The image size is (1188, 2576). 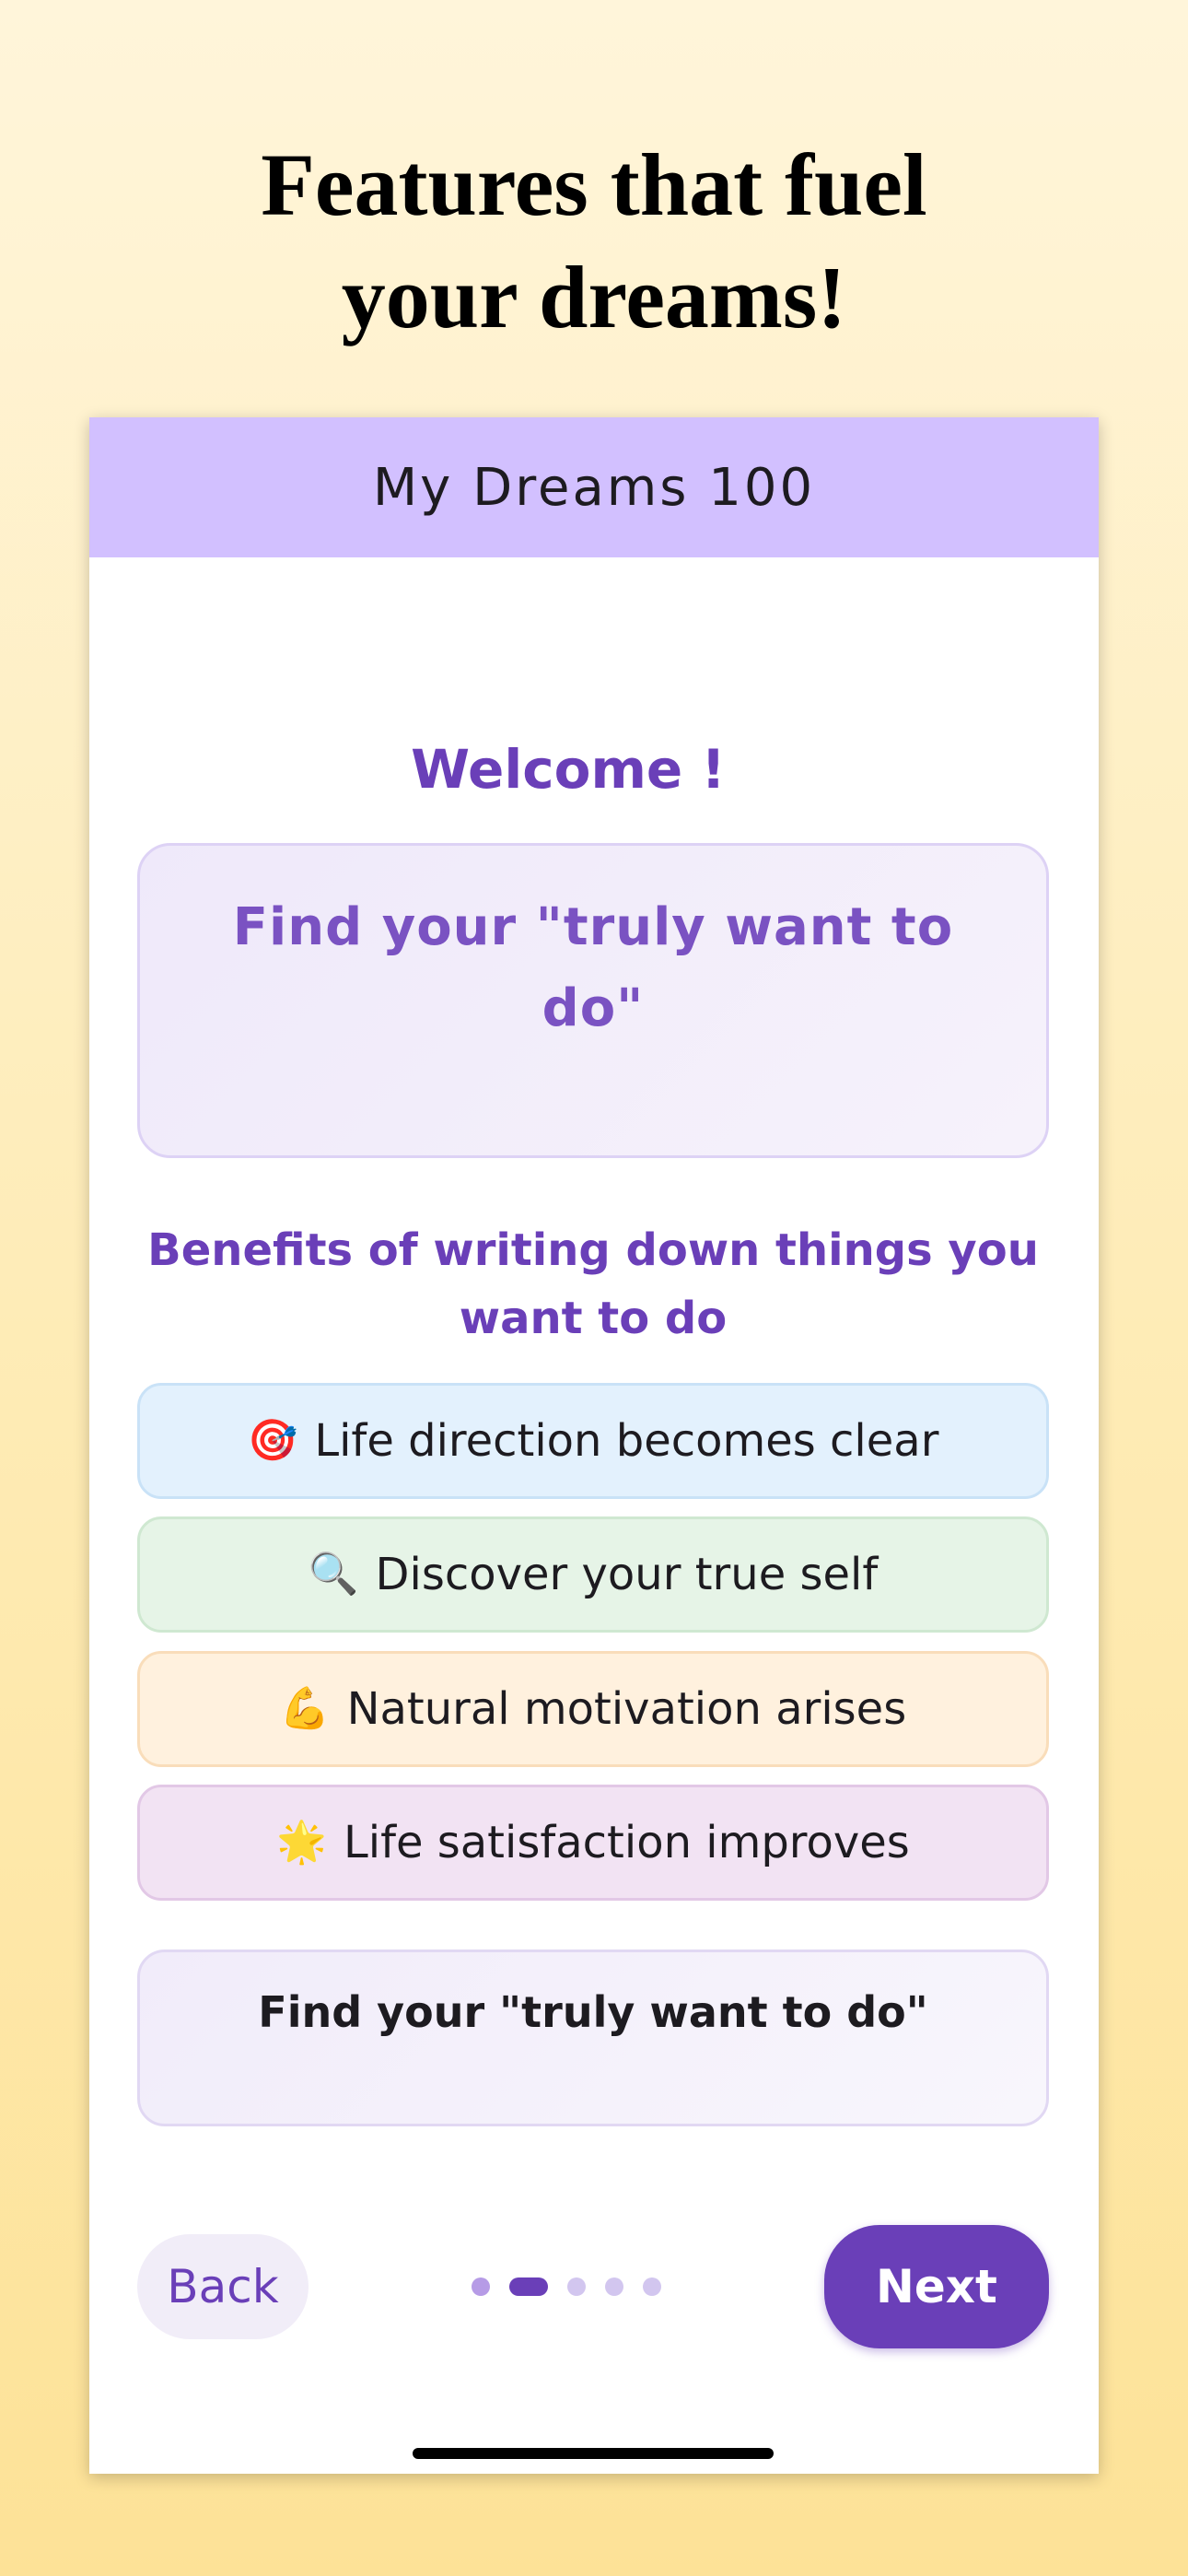 I want to click on hero-card: Find your "truly want to do", so click(x=593, y=1000).